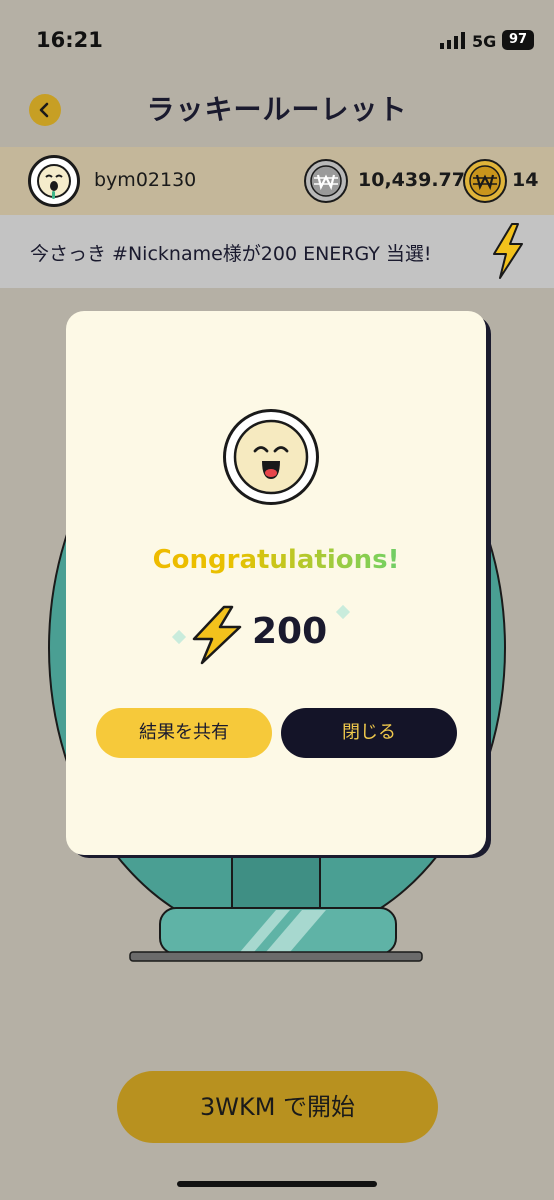  Describe the element at coordinates (485, 181) in the screenshot. I see `gold-coin-icon` at that location.